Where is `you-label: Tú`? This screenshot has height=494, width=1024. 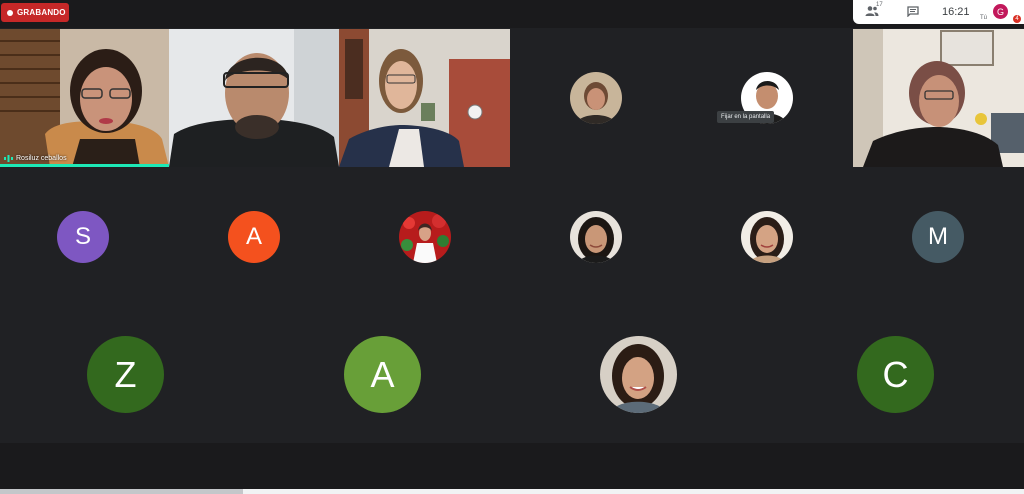
you-label: Tú is located at coordinates (984, 18).